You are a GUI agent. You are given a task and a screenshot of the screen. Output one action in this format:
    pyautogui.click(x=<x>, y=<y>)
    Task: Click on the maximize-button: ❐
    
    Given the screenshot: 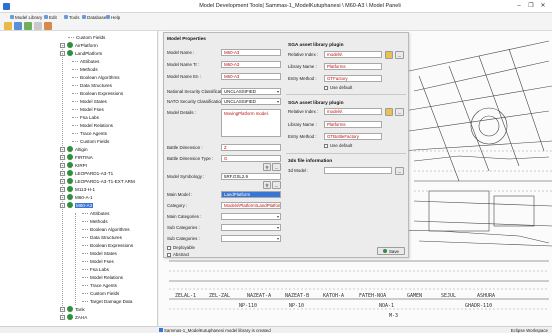 What is the action you would take?
    pyautogui.click(x=531, y=6)
    